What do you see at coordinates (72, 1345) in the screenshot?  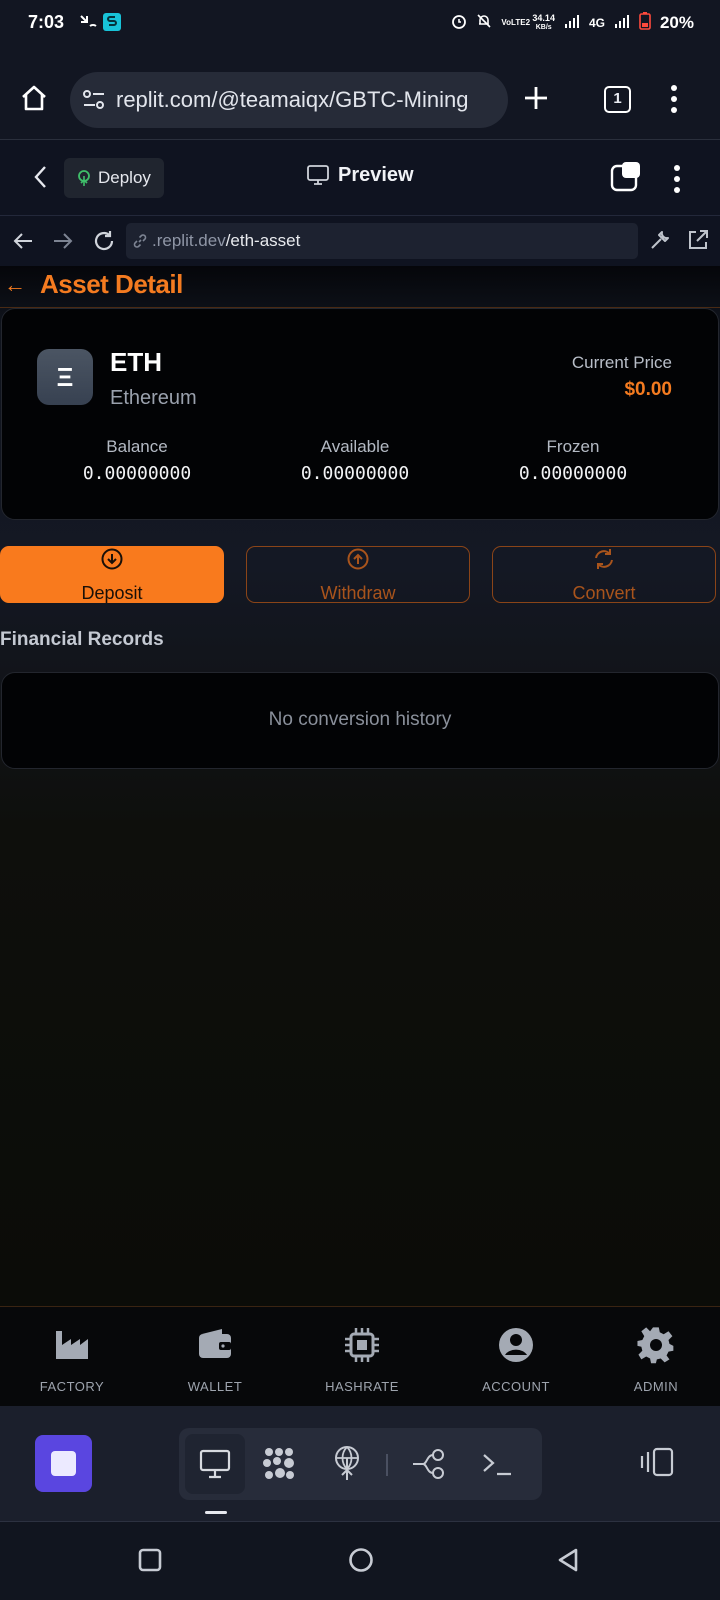 I see `factory-icon` at bounding box center [72, 1345].